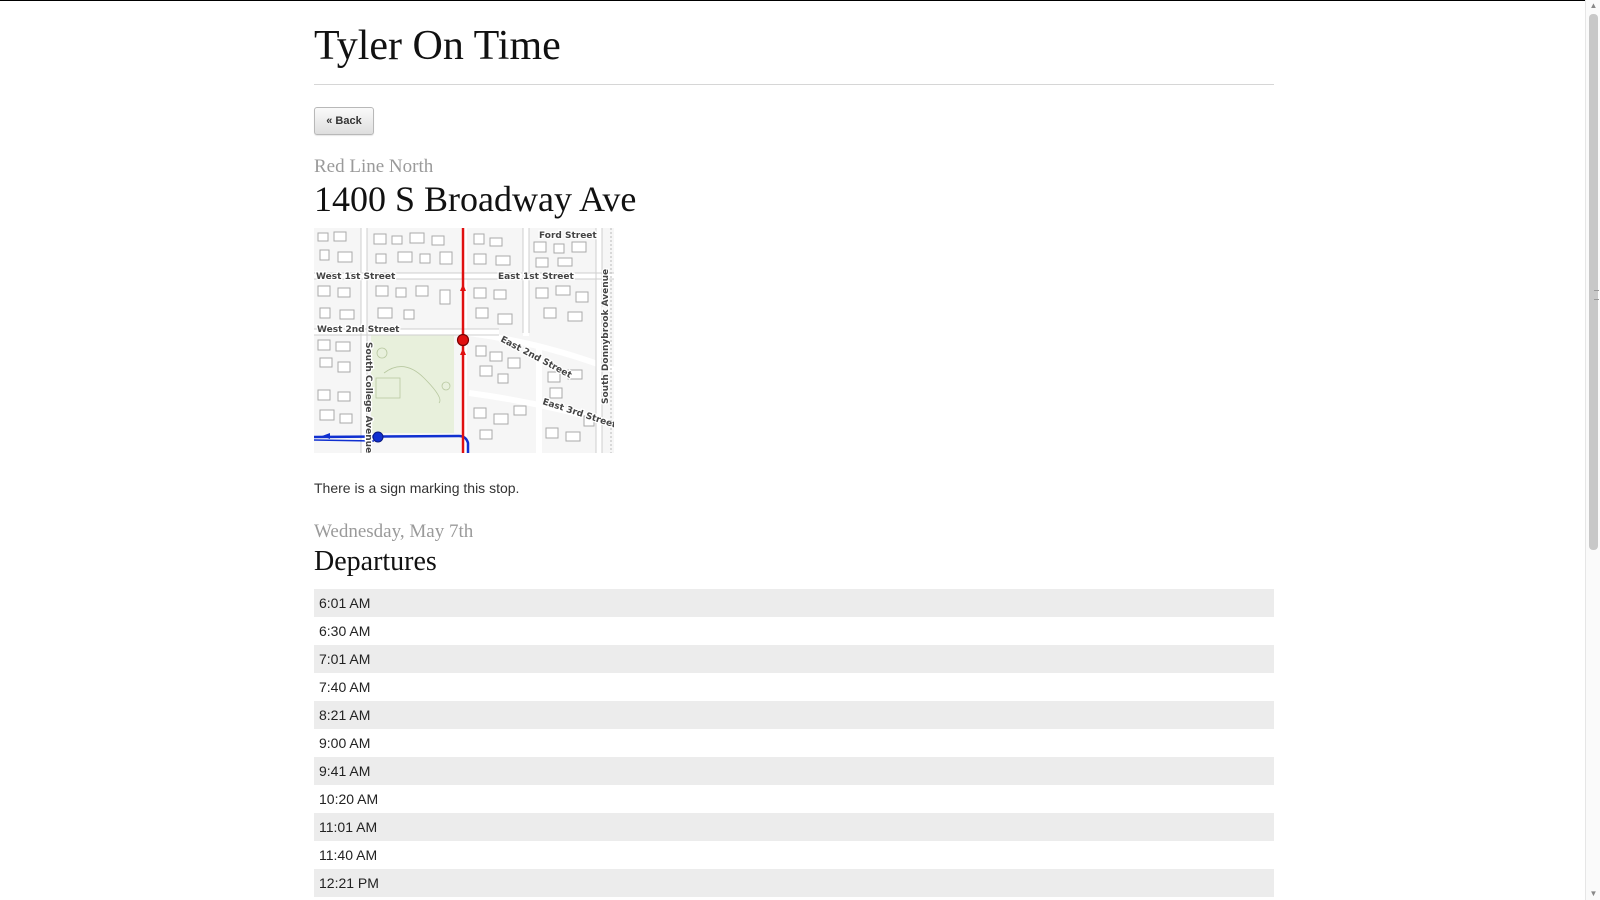  Describe the element at coordinates (378, 437) in the screenshot. I see `blue-stop-marker` at that location.